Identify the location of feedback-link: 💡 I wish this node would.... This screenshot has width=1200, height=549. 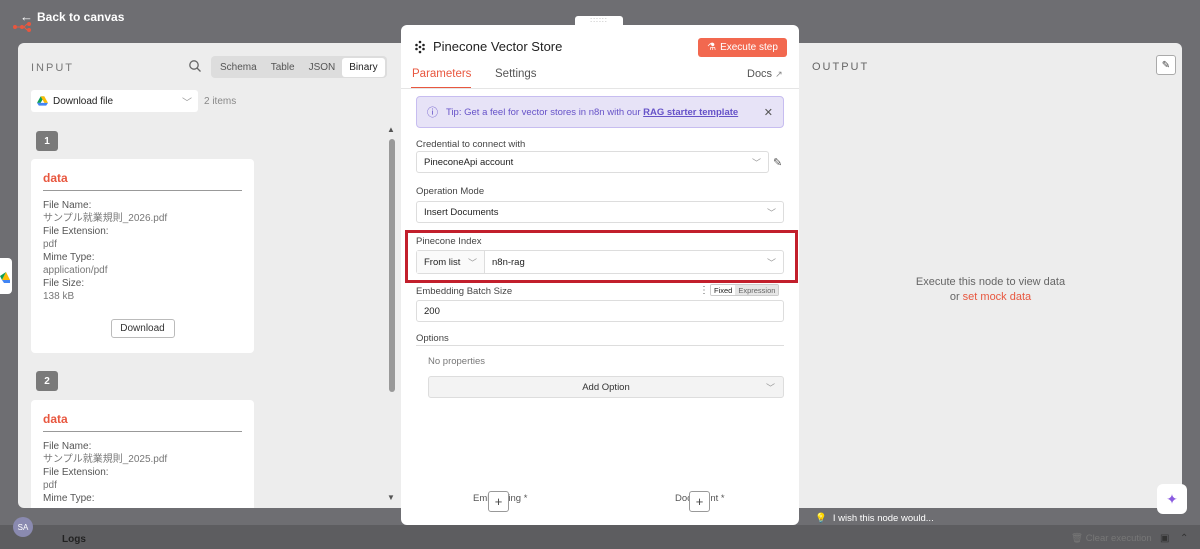
(874, 518).